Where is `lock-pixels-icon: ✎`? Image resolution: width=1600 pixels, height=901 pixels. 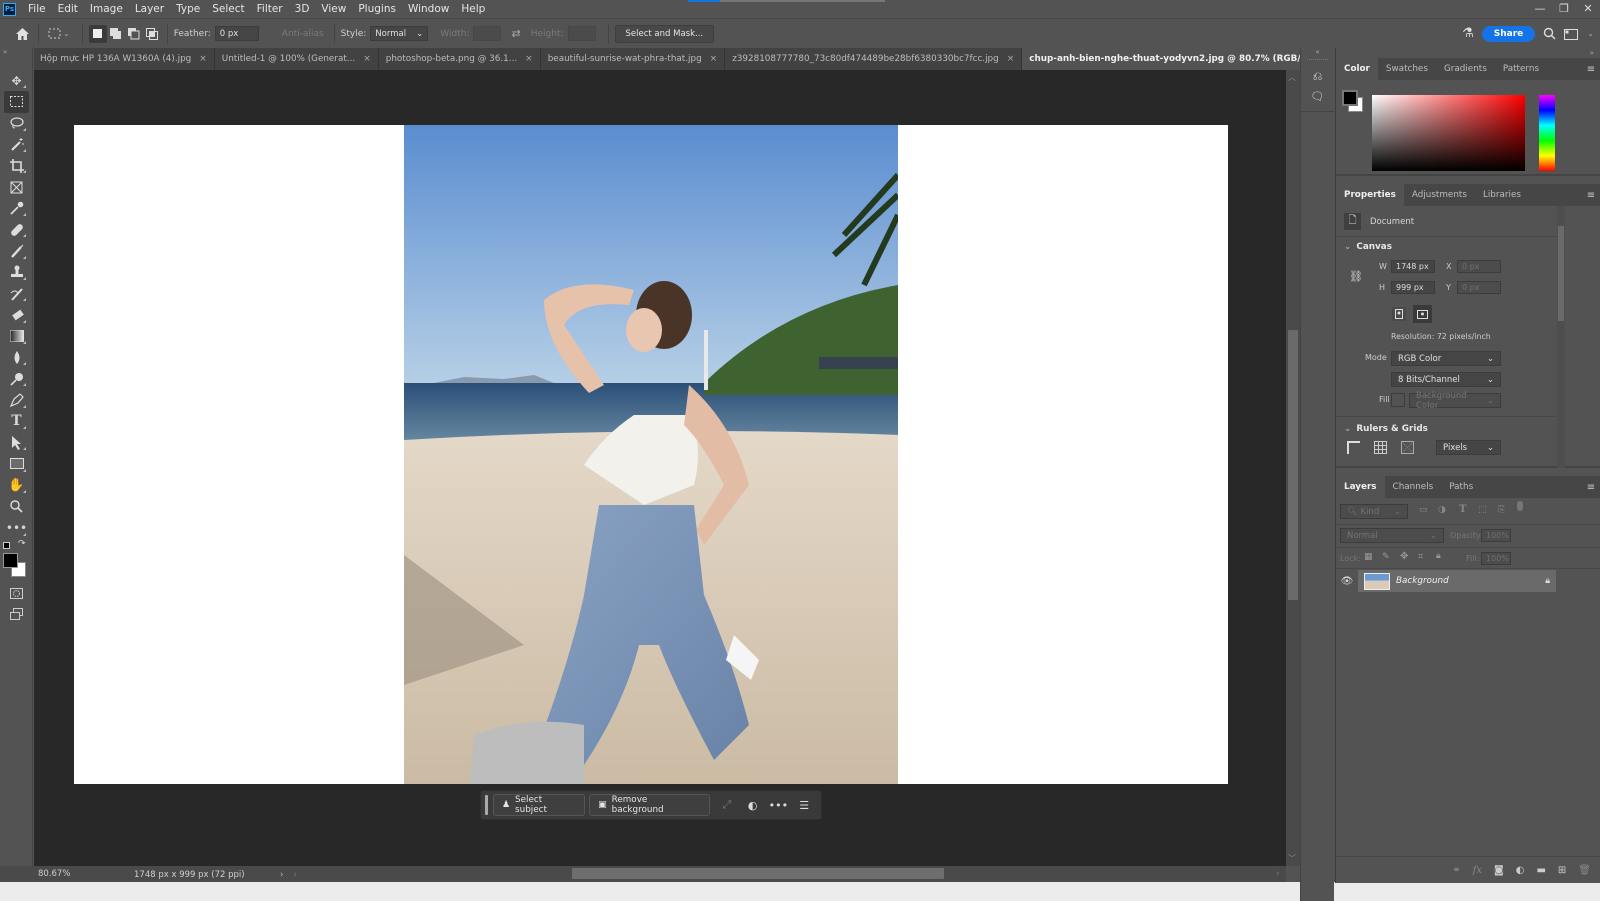
lock-pixels-icon: ✎ is located at coordinates (1386, 557).